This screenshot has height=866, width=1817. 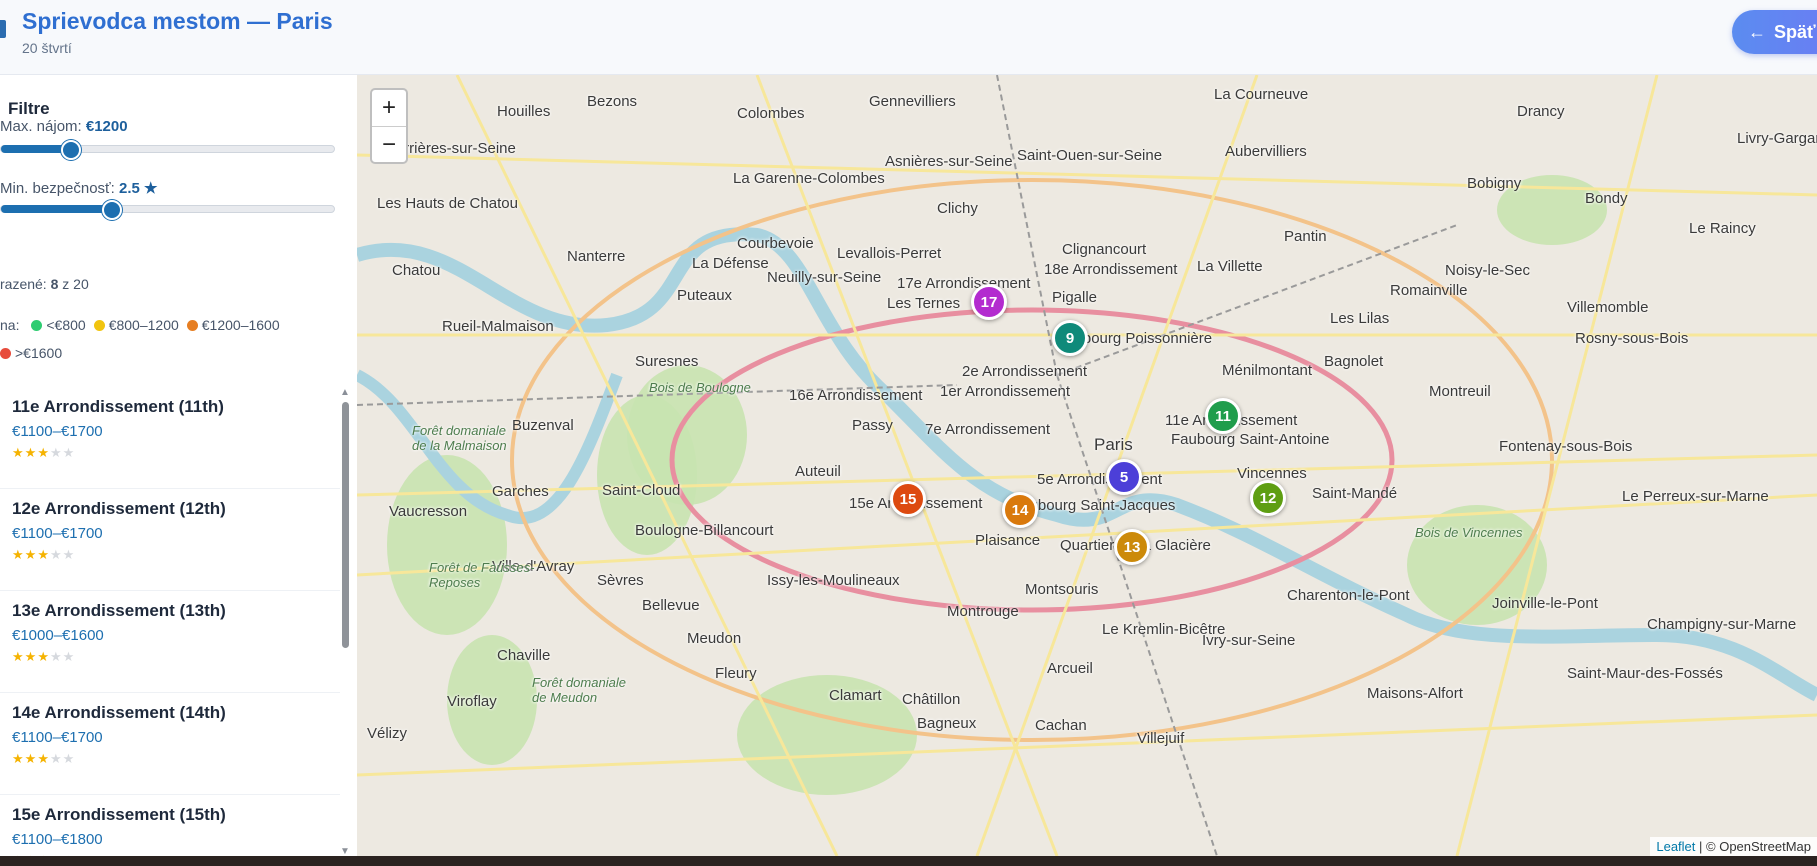 I want to click on place-label: Plaisance, so click(x=1008, y=540).